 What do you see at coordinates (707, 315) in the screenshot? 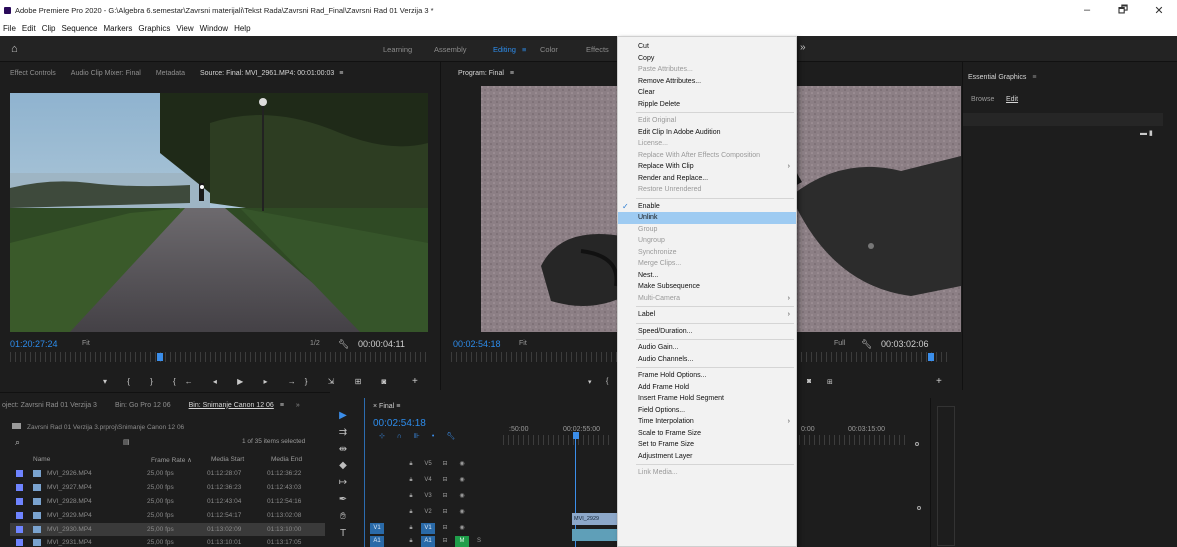
I see `menu-item-label: Label ›` at bounding box center [707, 315].